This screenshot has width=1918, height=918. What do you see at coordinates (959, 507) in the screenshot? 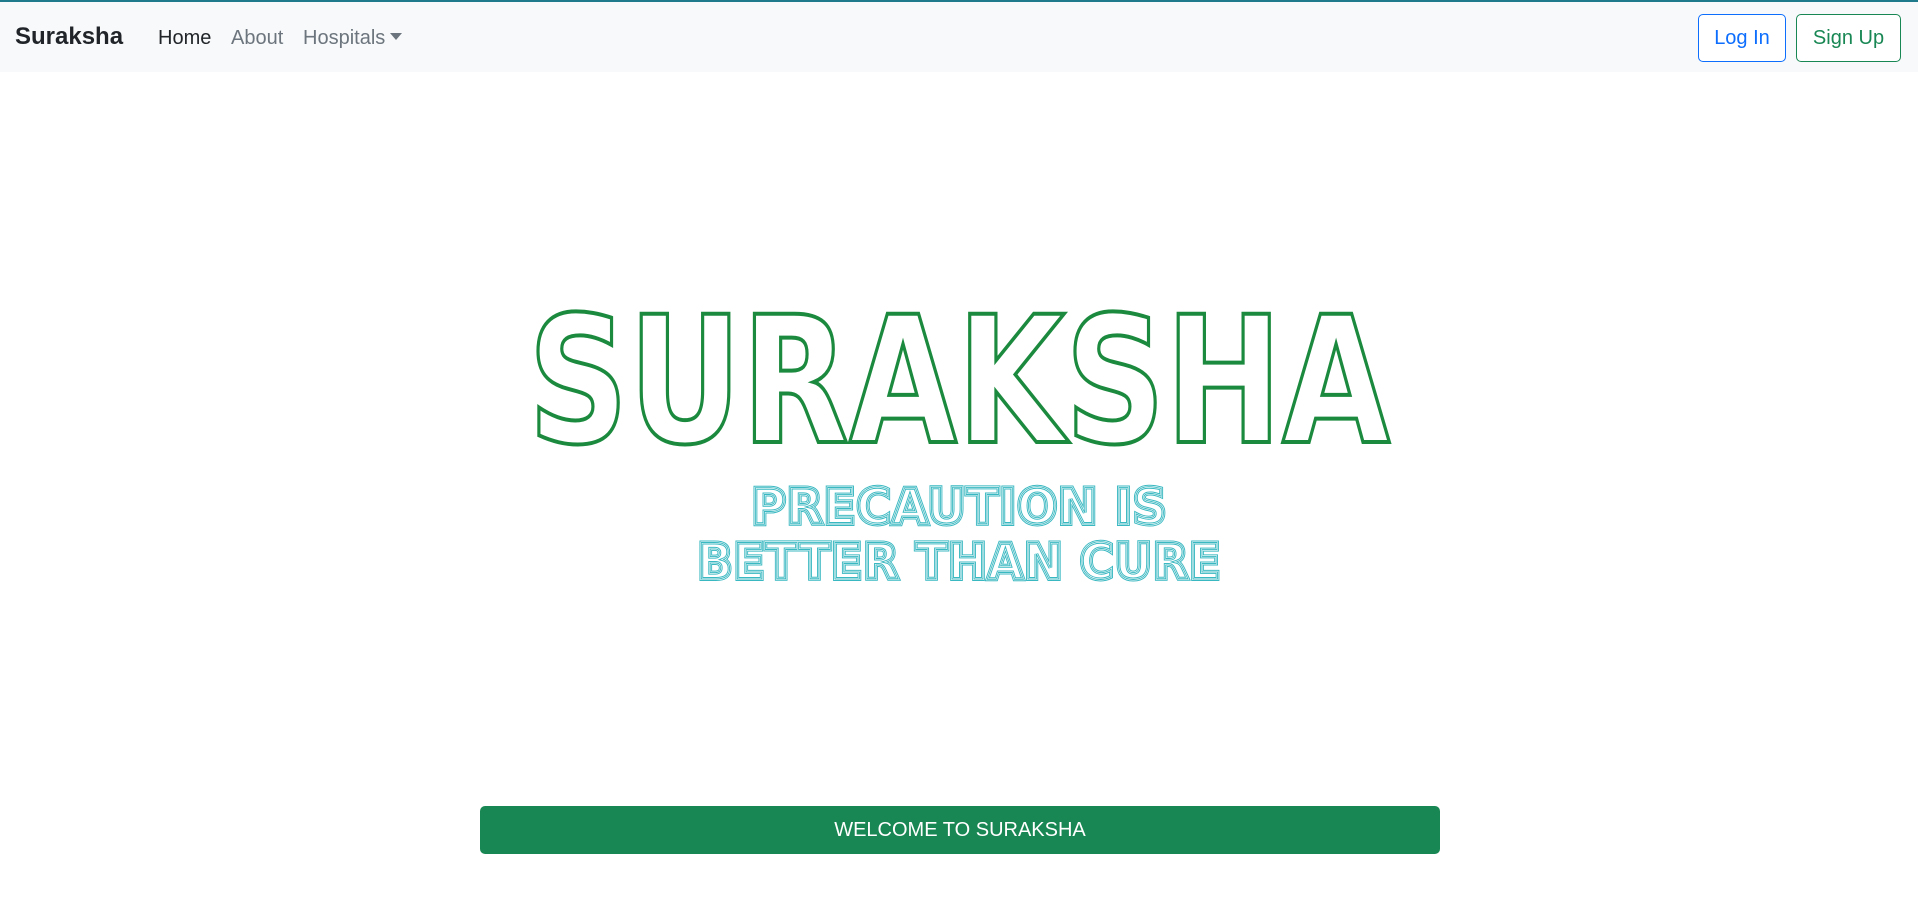
I see `tagline-line1-inner: PRECAUTION IS` at bounding box center [959, 507].